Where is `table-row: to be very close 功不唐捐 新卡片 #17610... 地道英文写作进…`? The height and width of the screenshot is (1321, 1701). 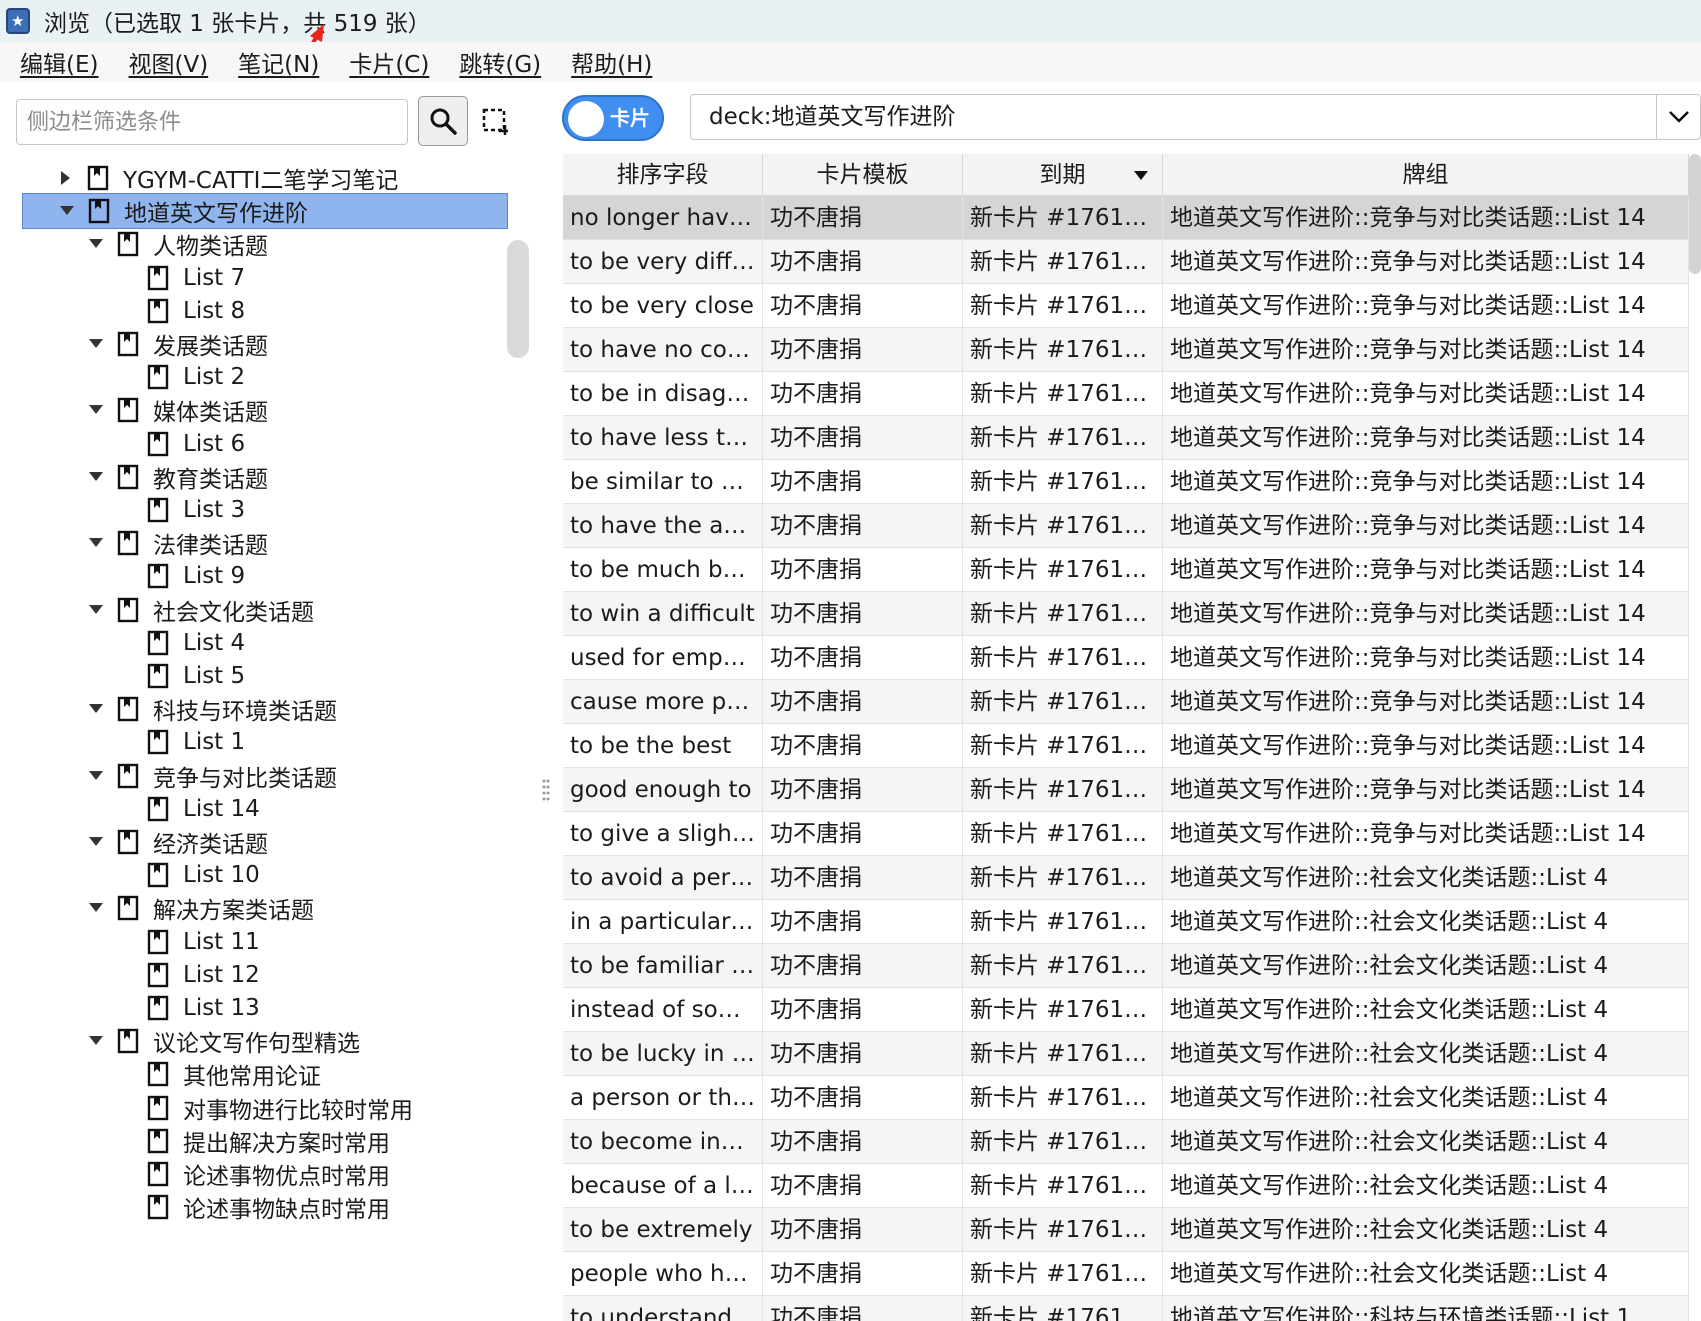
table-row: to be very close 功不唐捐 新卡片 #17610... 地道英文写作进… is located at coordinates (1126, 306).